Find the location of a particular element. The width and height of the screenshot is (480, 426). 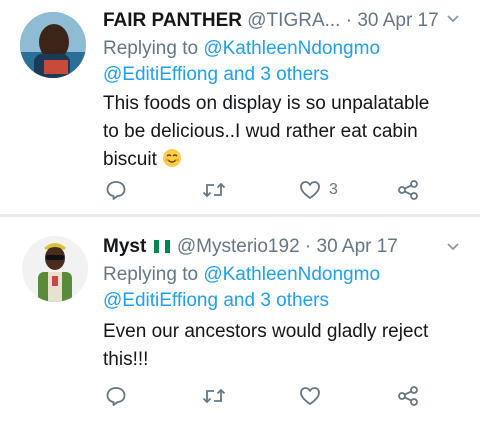

tweet-header: Myst @Mysterio192 · 30 Apr 17 is located at coordinates (250, 248).